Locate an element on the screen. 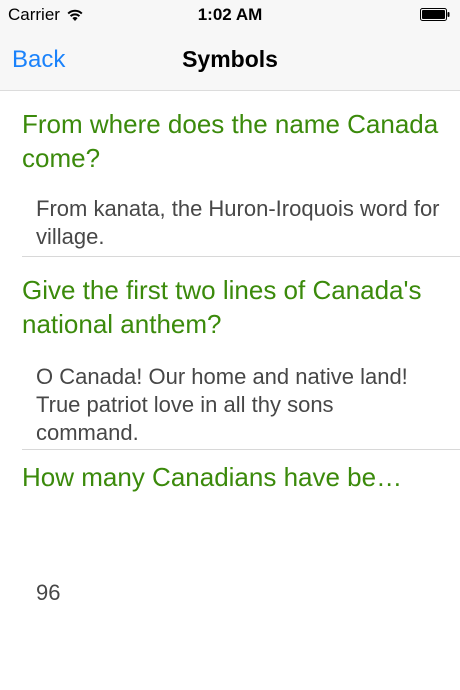 The image size is (460, 690). answer-text: 96 is located at coordinates (48, 592).